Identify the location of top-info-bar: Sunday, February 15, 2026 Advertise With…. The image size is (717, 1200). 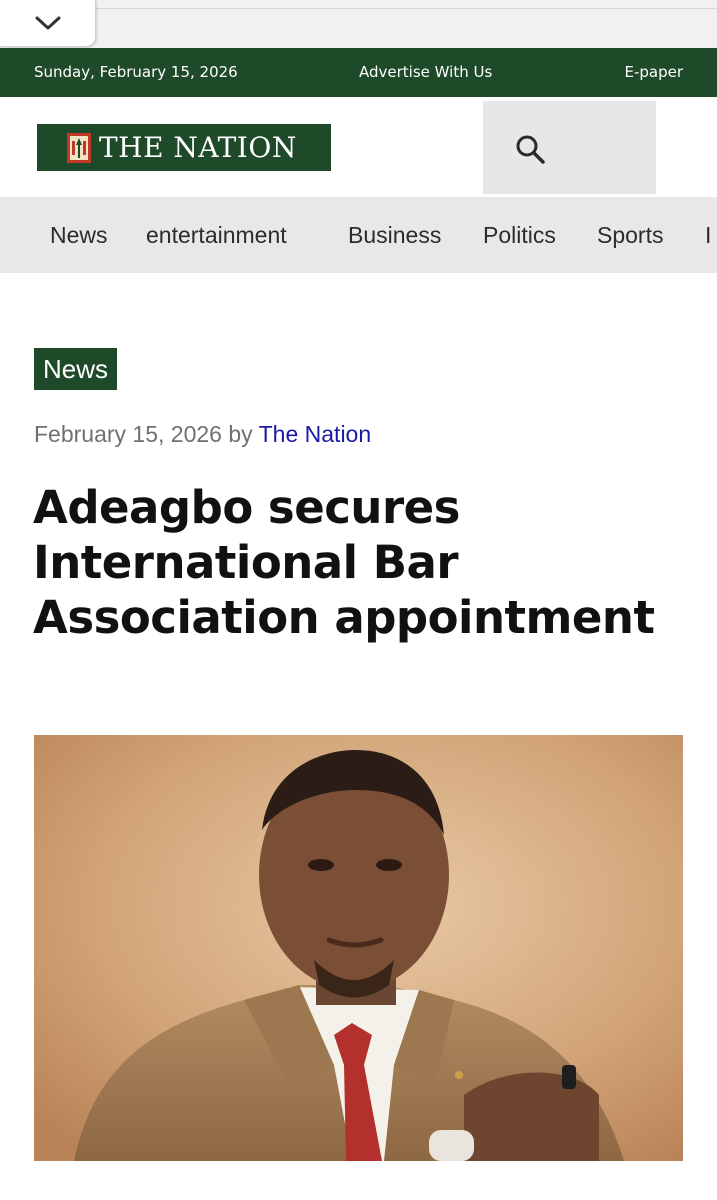
(358, 72).